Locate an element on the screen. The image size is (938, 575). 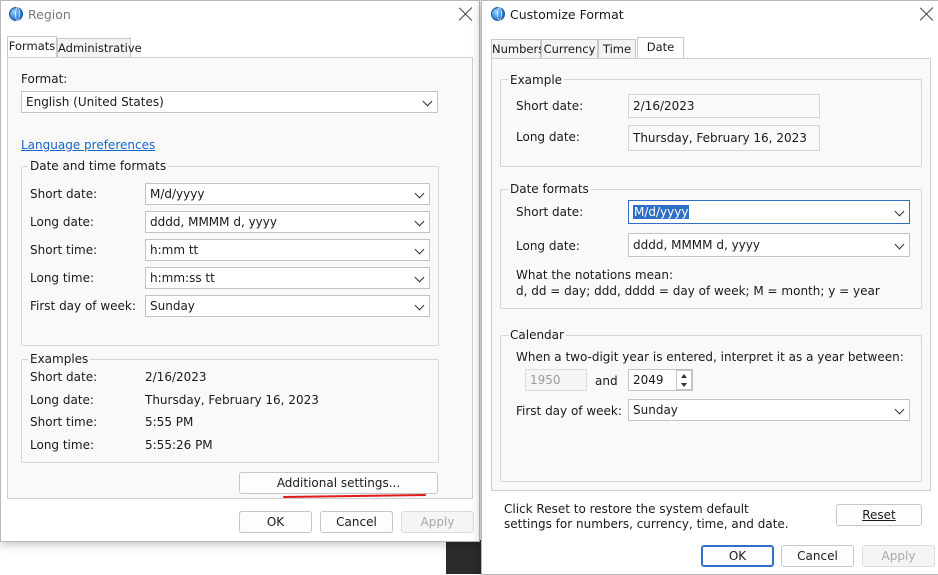
tab-date: Date is located at coordinates (660, 48).